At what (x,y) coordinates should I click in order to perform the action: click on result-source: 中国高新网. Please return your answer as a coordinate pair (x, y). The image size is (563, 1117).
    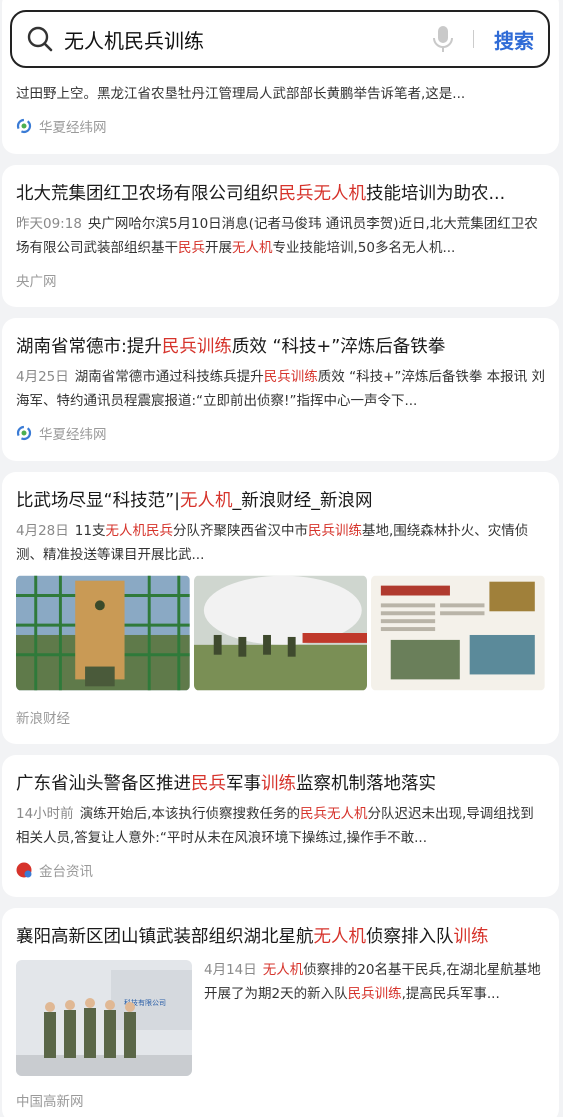
    Looking at the image, I should click on (280, 1100).